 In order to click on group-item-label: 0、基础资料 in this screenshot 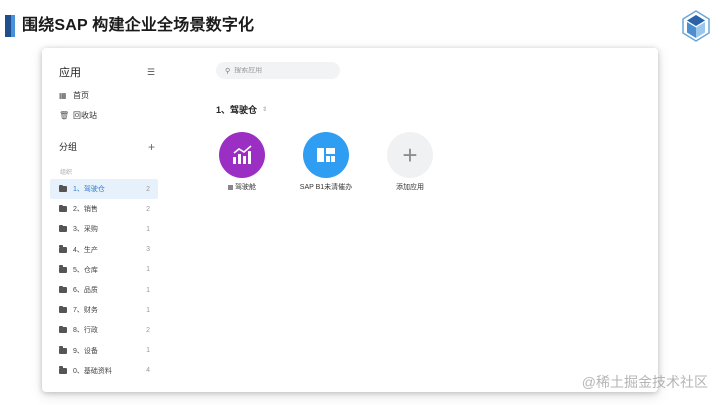, I will do `click(92, 371)`.